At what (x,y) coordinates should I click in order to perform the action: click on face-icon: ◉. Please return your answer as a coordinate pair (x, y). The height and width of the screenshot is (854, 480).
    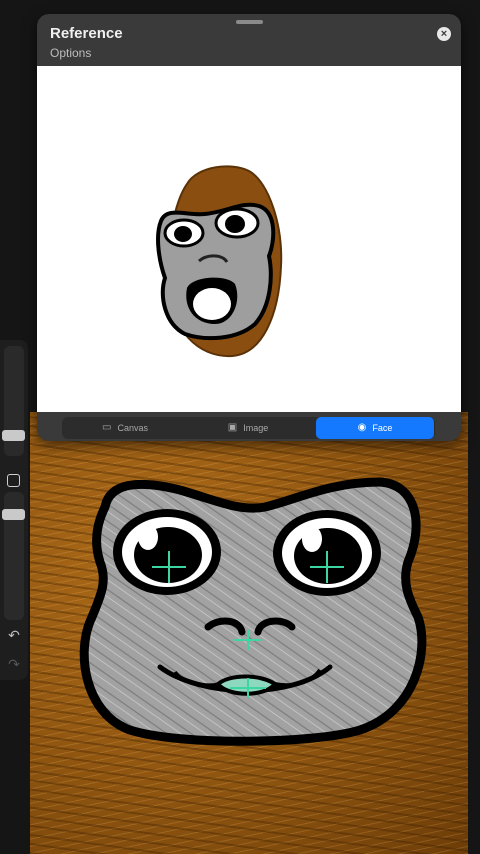
    Looking at the image, I should click on (362, 427).